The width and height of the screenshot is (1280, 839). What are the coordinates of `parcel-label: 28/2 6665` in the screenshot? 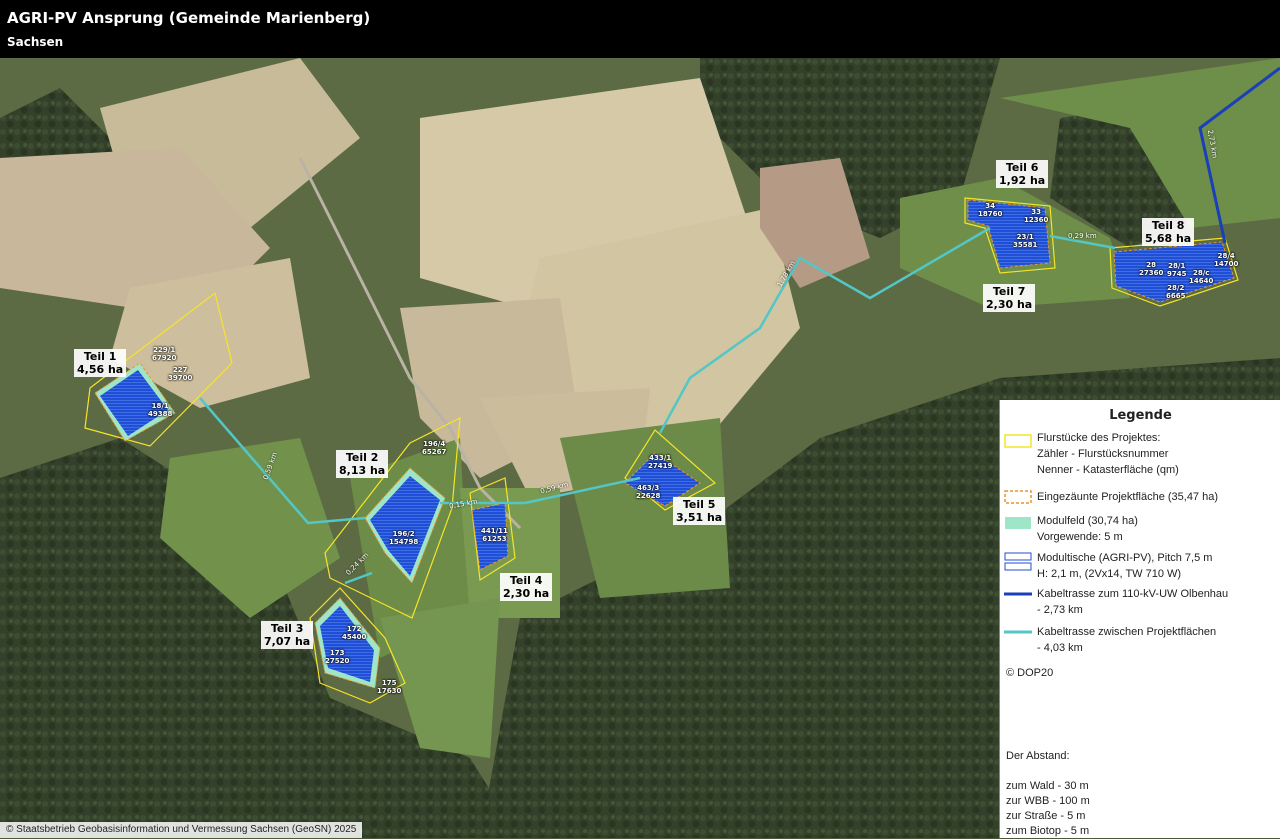 It's located at (1176, 292).